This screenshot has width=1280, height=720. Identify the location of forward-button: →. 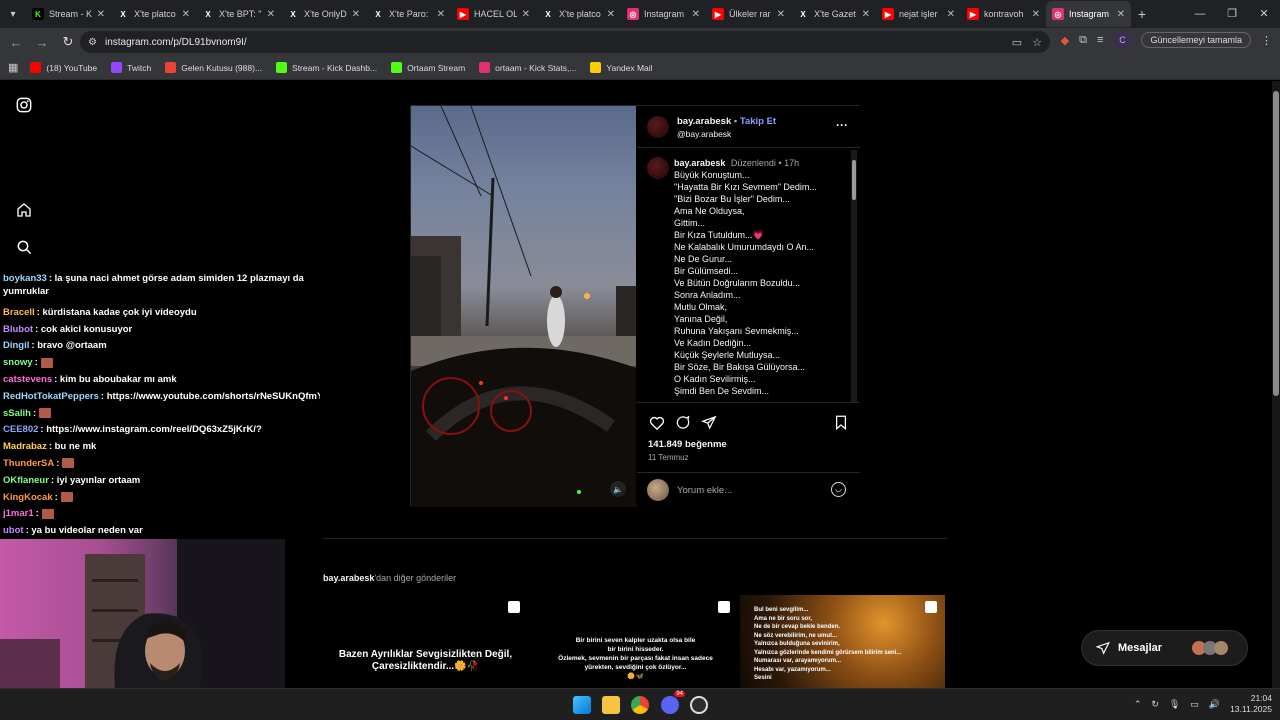
(42, 42).